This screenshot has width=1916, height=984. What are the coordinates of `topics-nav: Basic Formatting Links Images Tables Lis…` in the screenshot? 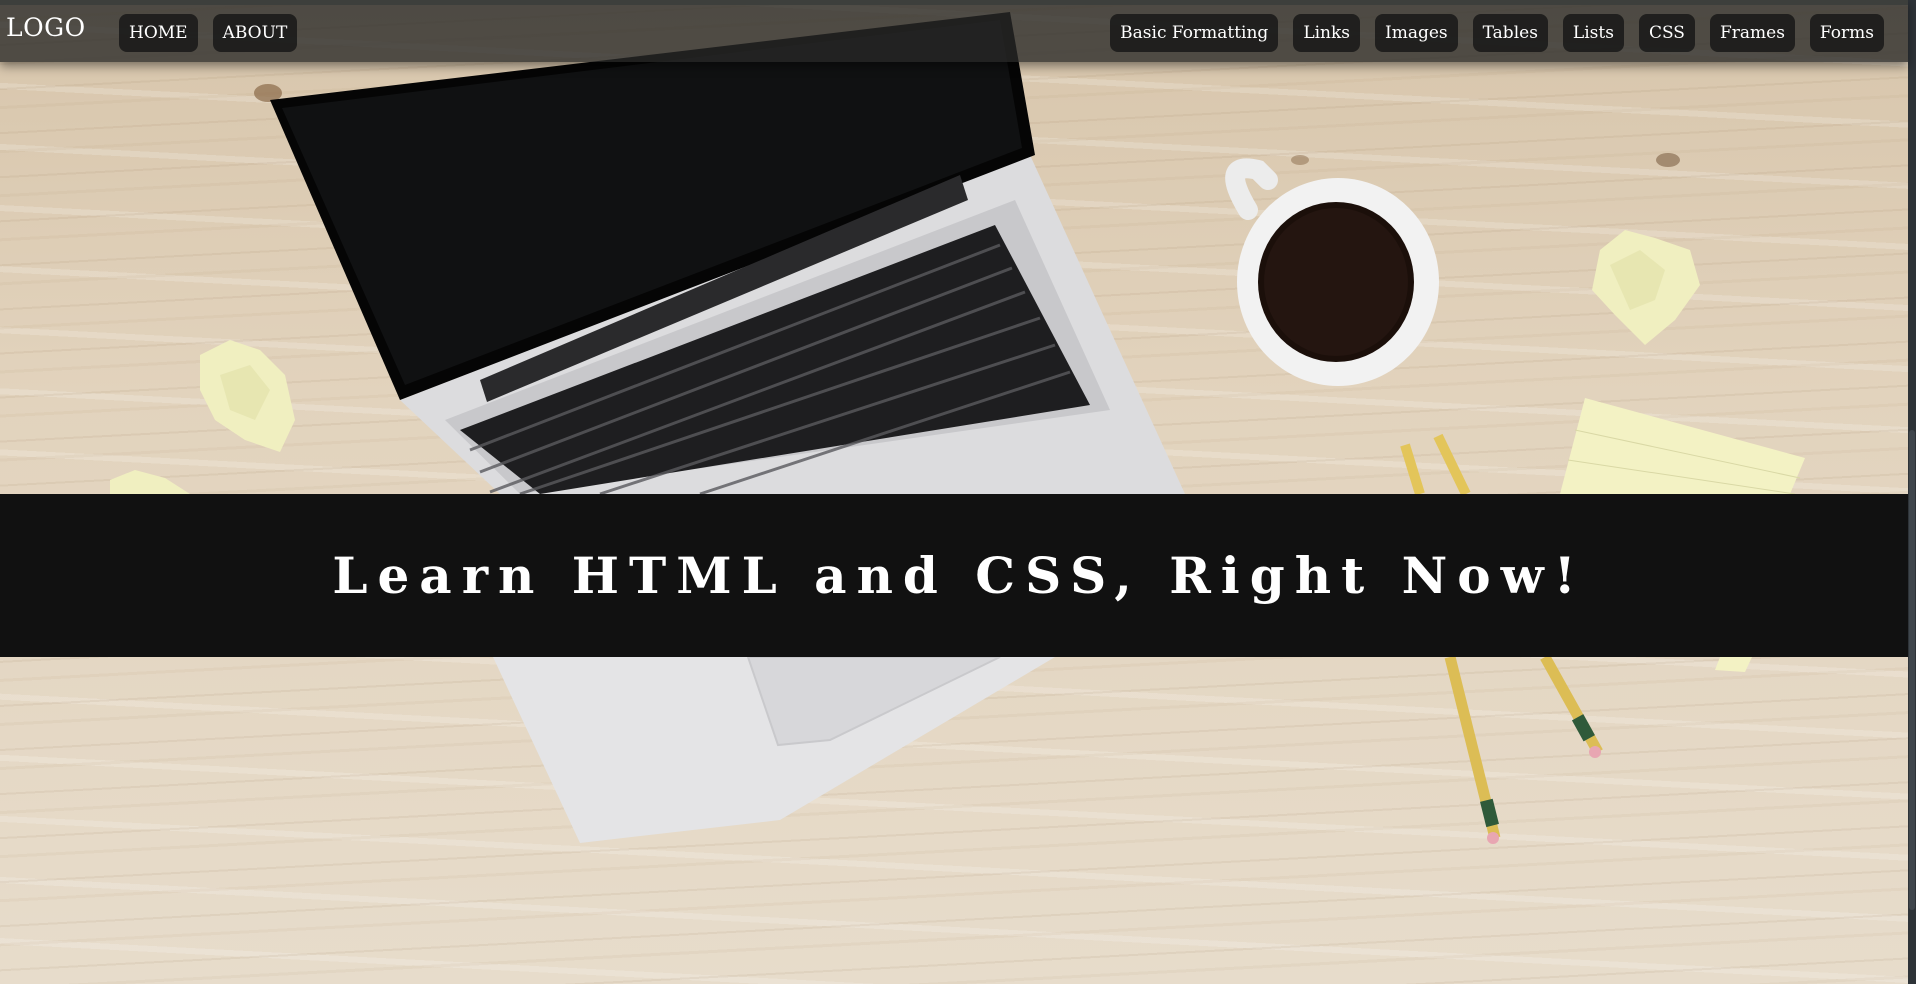 It's located at (1497, 33).